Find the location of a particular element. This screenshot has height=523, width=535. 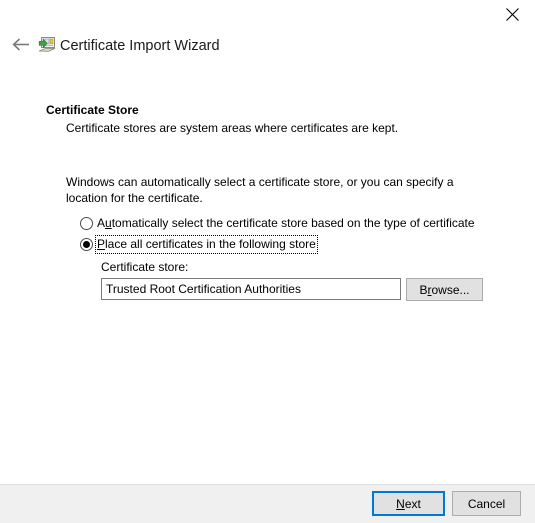

close-button is located at coordinates (512, 14).